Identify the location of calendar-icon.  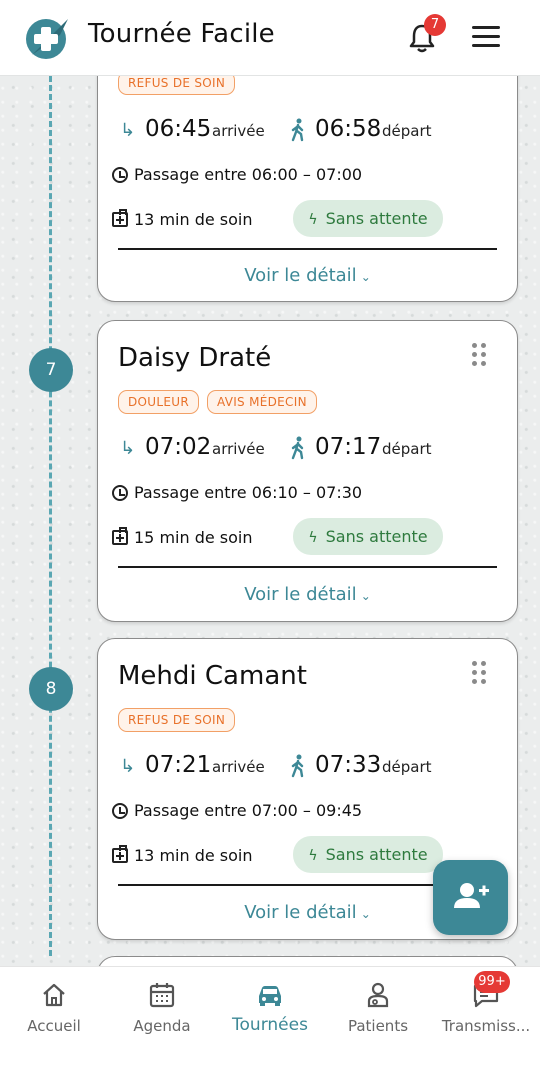
(162, 995).